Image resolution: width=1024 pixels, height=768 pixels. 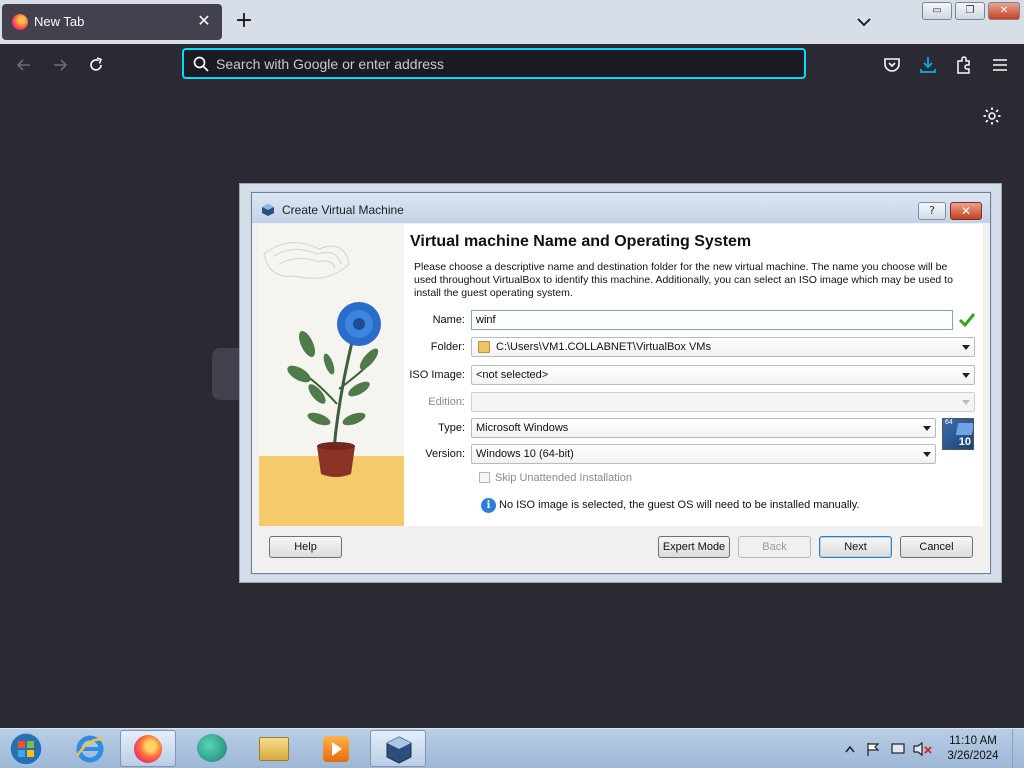 I want to click on back-button: Back, so click(x=774, y=547).